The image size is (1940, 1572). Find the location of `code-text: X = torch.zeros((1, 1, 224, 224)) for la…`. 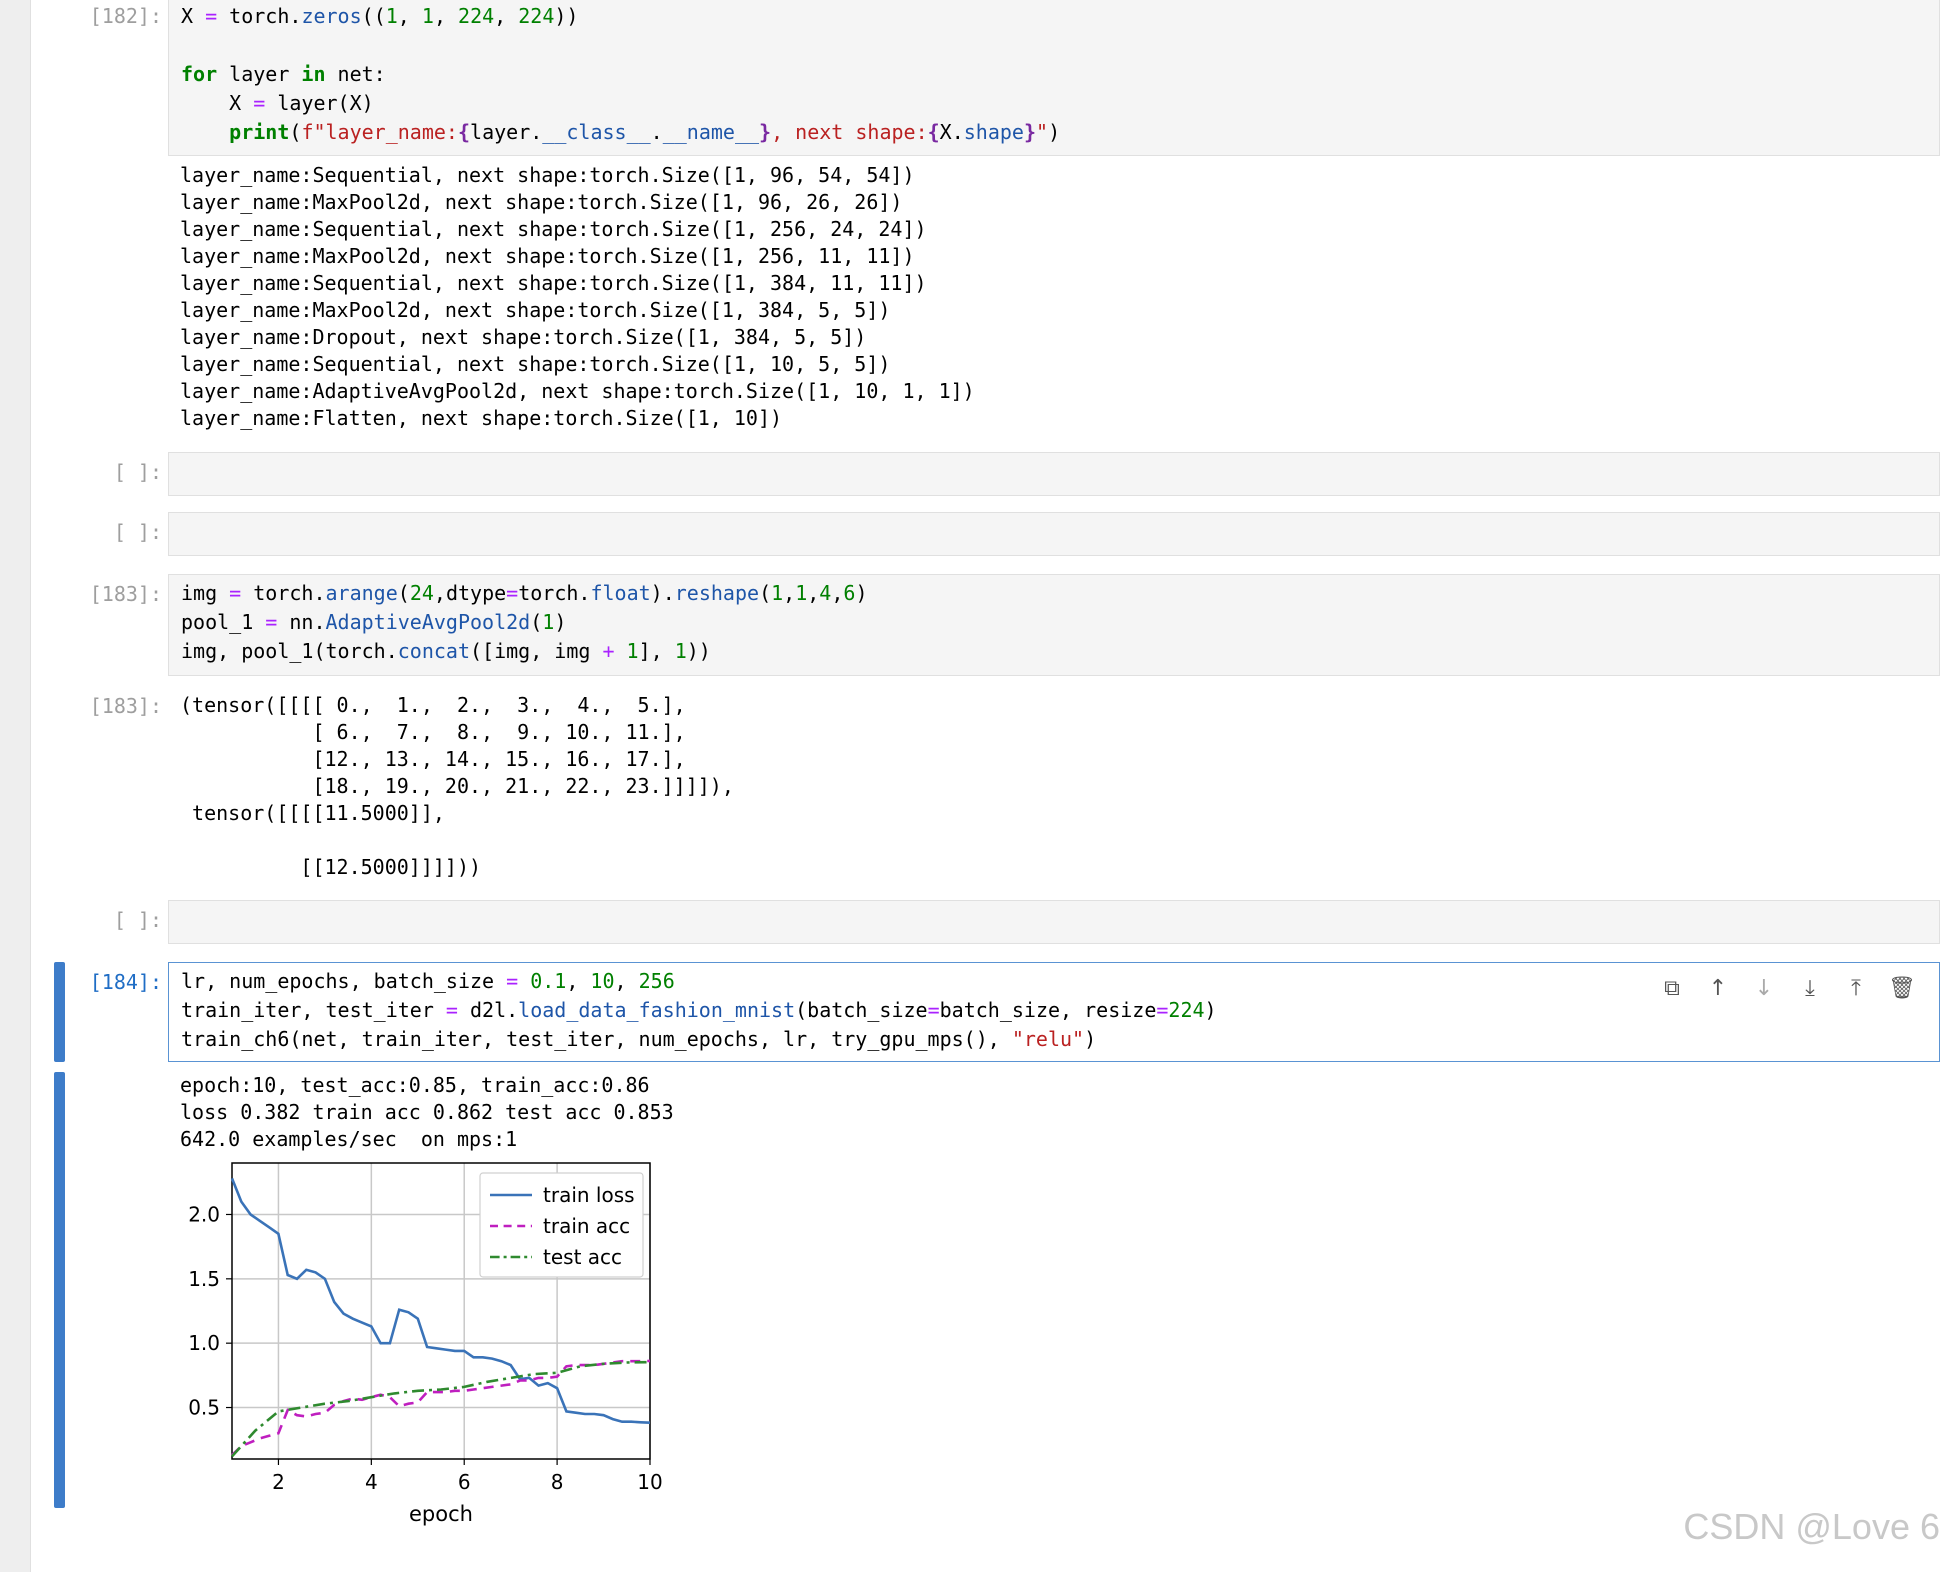

code-text: X = torch.zeros((1, 1, 224, 224)) for la… is located at coordinates (1054, 73).